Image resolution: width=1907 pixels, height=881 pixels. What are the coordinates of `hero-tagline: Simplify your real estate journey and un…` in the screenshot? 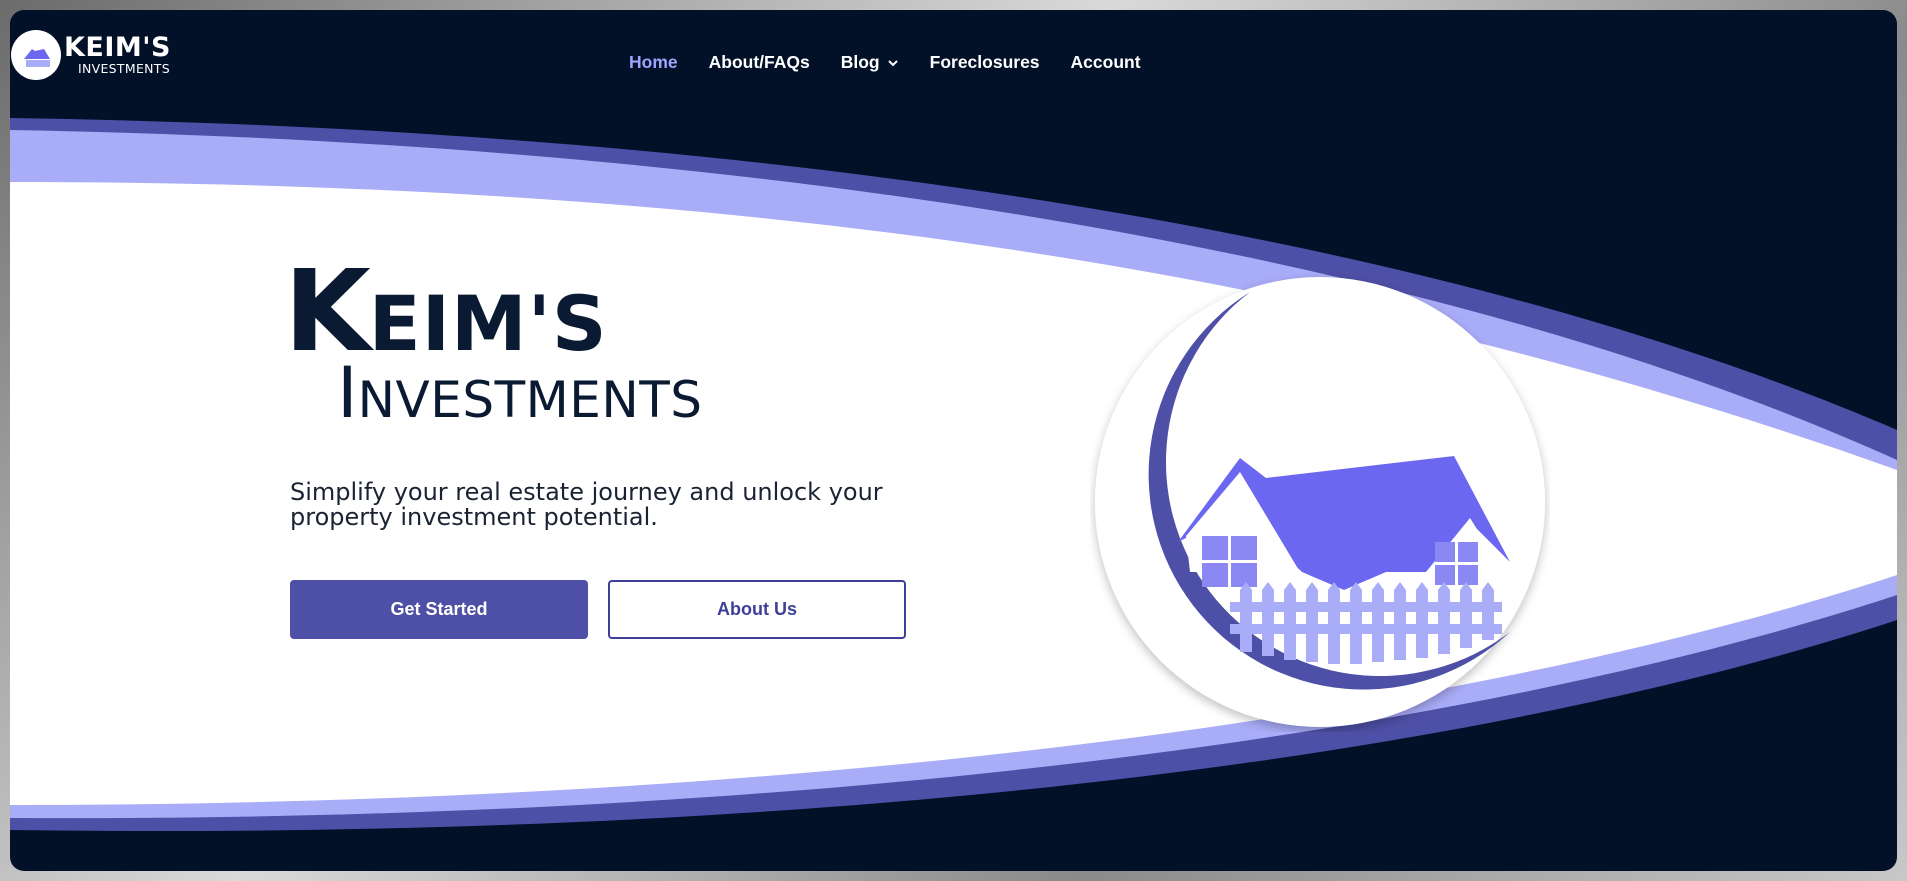 It's located at (586, 504).